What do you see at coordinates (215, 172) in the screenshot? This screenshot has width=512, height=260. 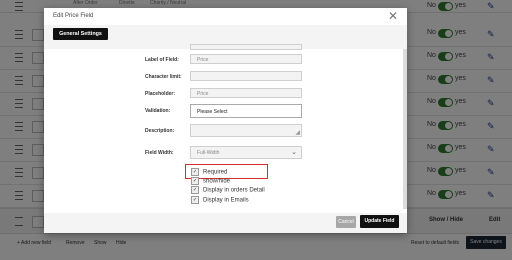 I see `checkbox-label: Required` at bounding box center [215, 172].